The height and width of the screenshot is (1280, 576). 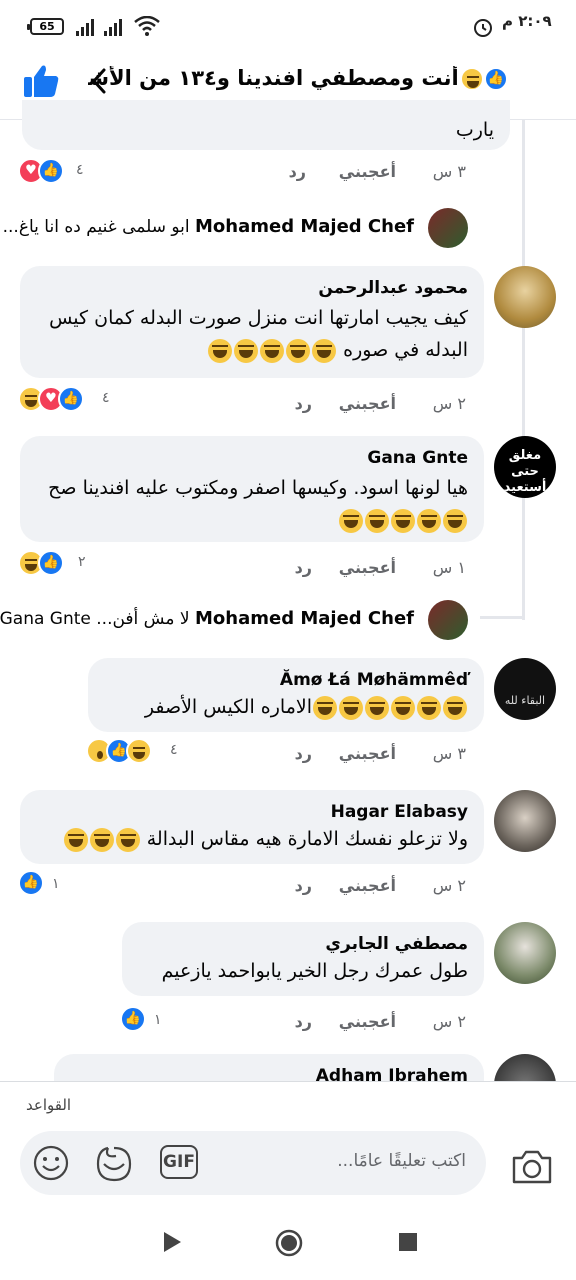 What do you see at coordinates (179, 1162) in the screenshot?
I see `gif-icon: GIF` at bounding box center [179, 1162].